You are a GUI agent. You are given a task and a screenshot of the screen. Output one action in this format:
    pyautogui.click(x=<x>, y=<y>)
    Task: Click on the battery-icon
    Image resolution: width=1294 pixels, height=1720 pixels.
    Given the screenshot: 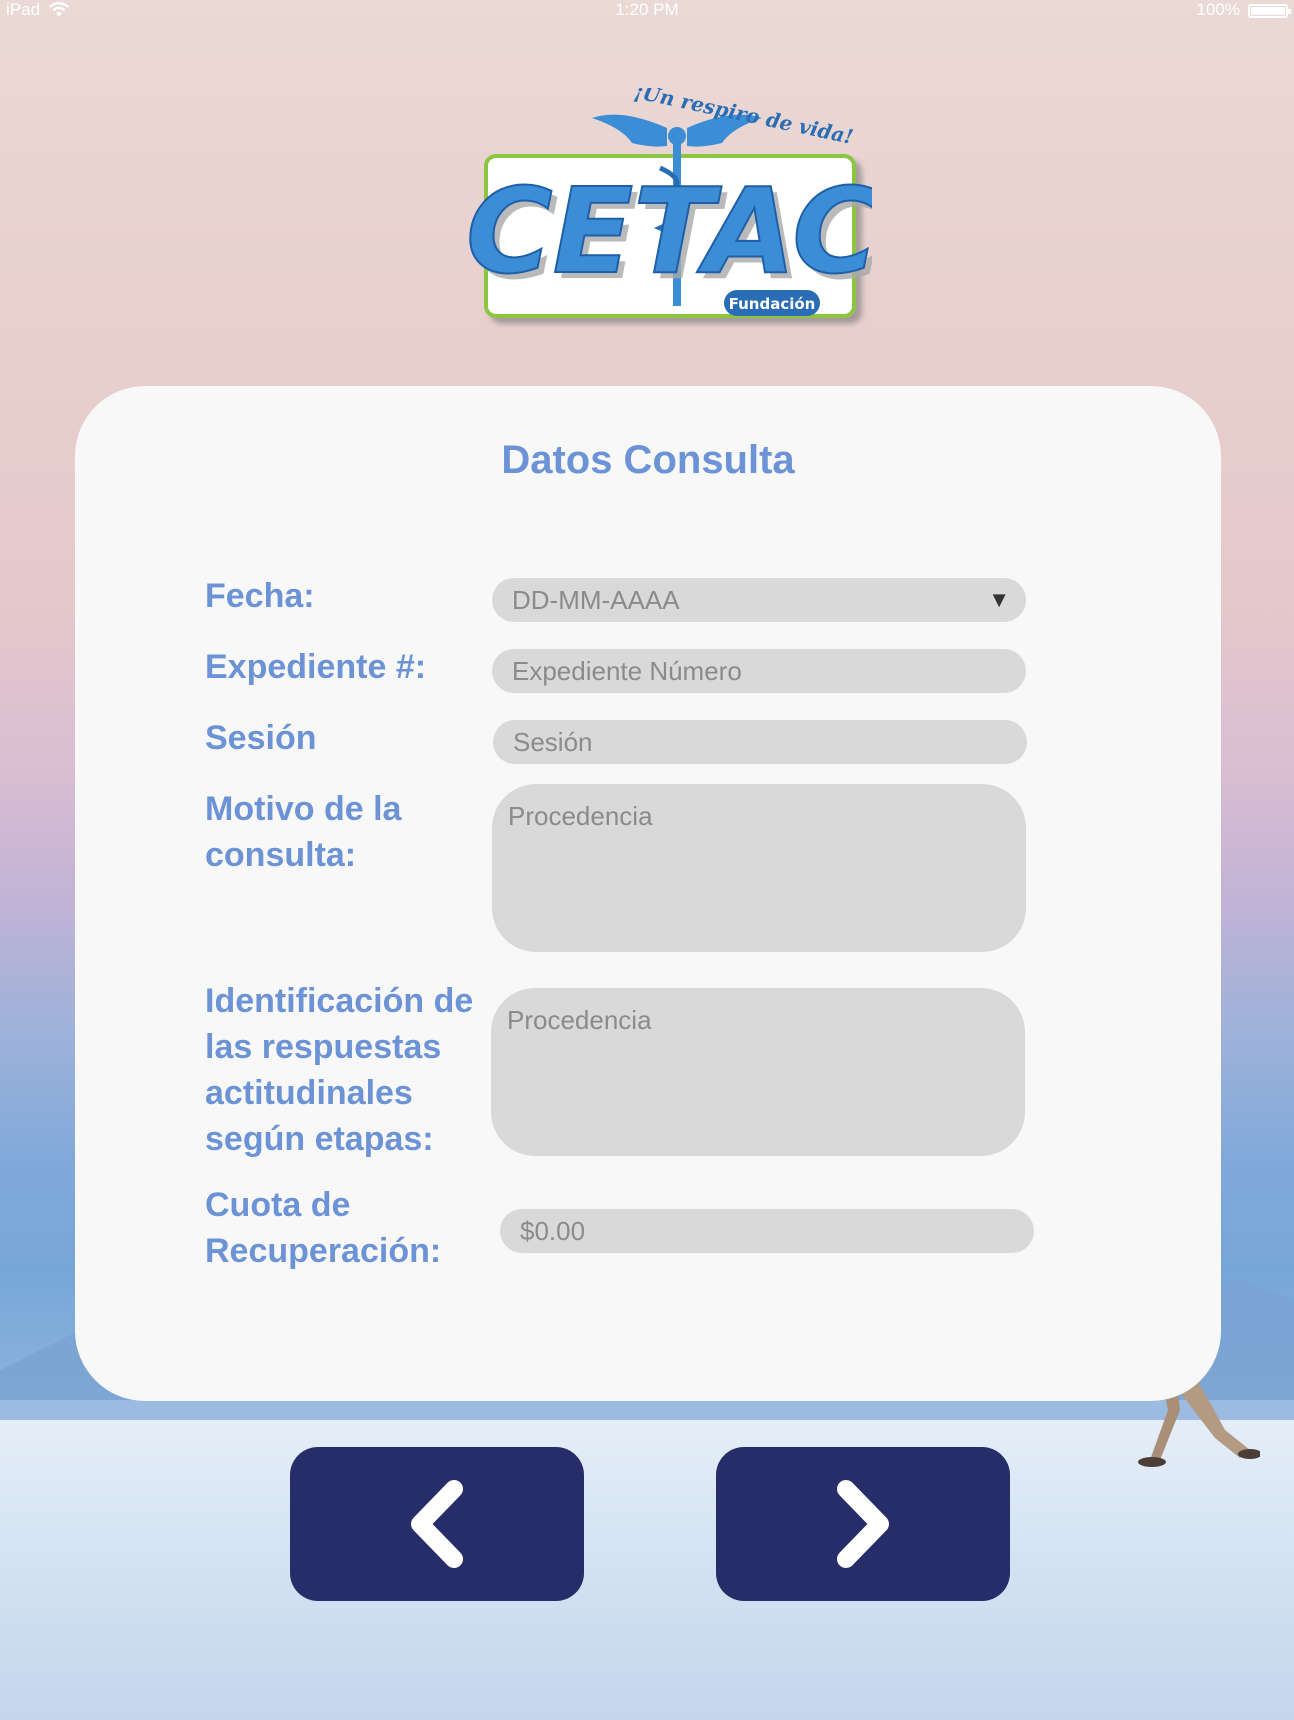 What is the action you would take?
    pyautogui.click(x=1269, y=11)
    